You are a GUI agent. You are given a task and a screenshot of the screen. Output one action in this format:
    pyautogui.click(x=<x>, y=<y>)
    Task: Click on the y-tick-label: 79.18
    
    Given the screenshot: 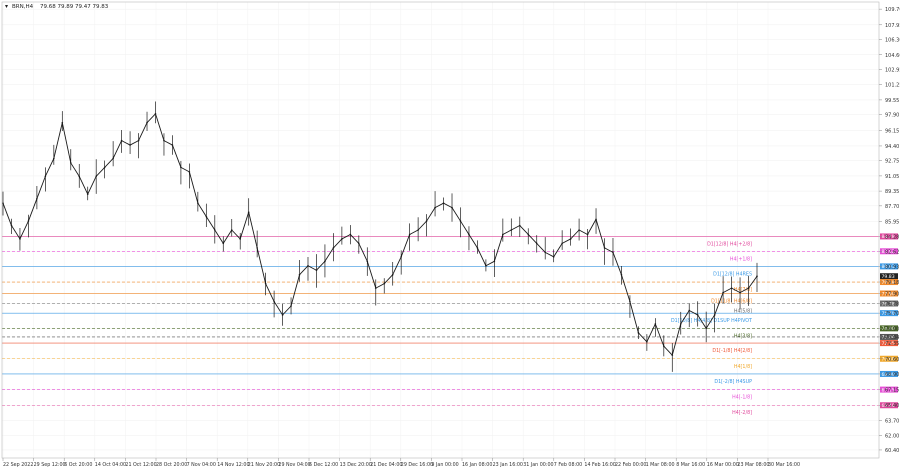 What is the action you would take?
    pyautogui.click(x=892, y=283)
    